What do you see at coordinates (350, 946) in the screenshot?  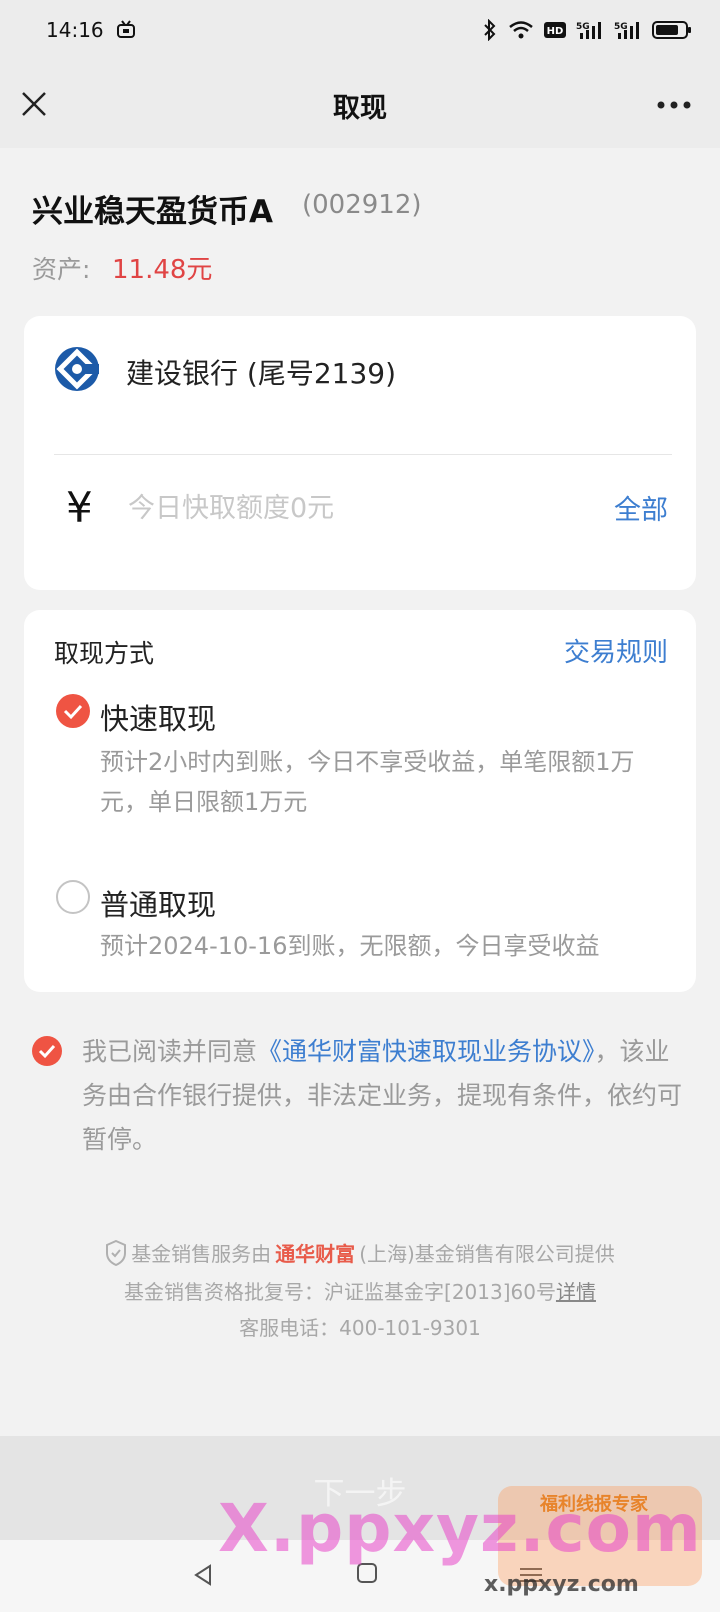 I see `normal-withdraw-desc: 预计2024-10-16到账，无限额，今日享受收益` at bounding box center [350, 946].